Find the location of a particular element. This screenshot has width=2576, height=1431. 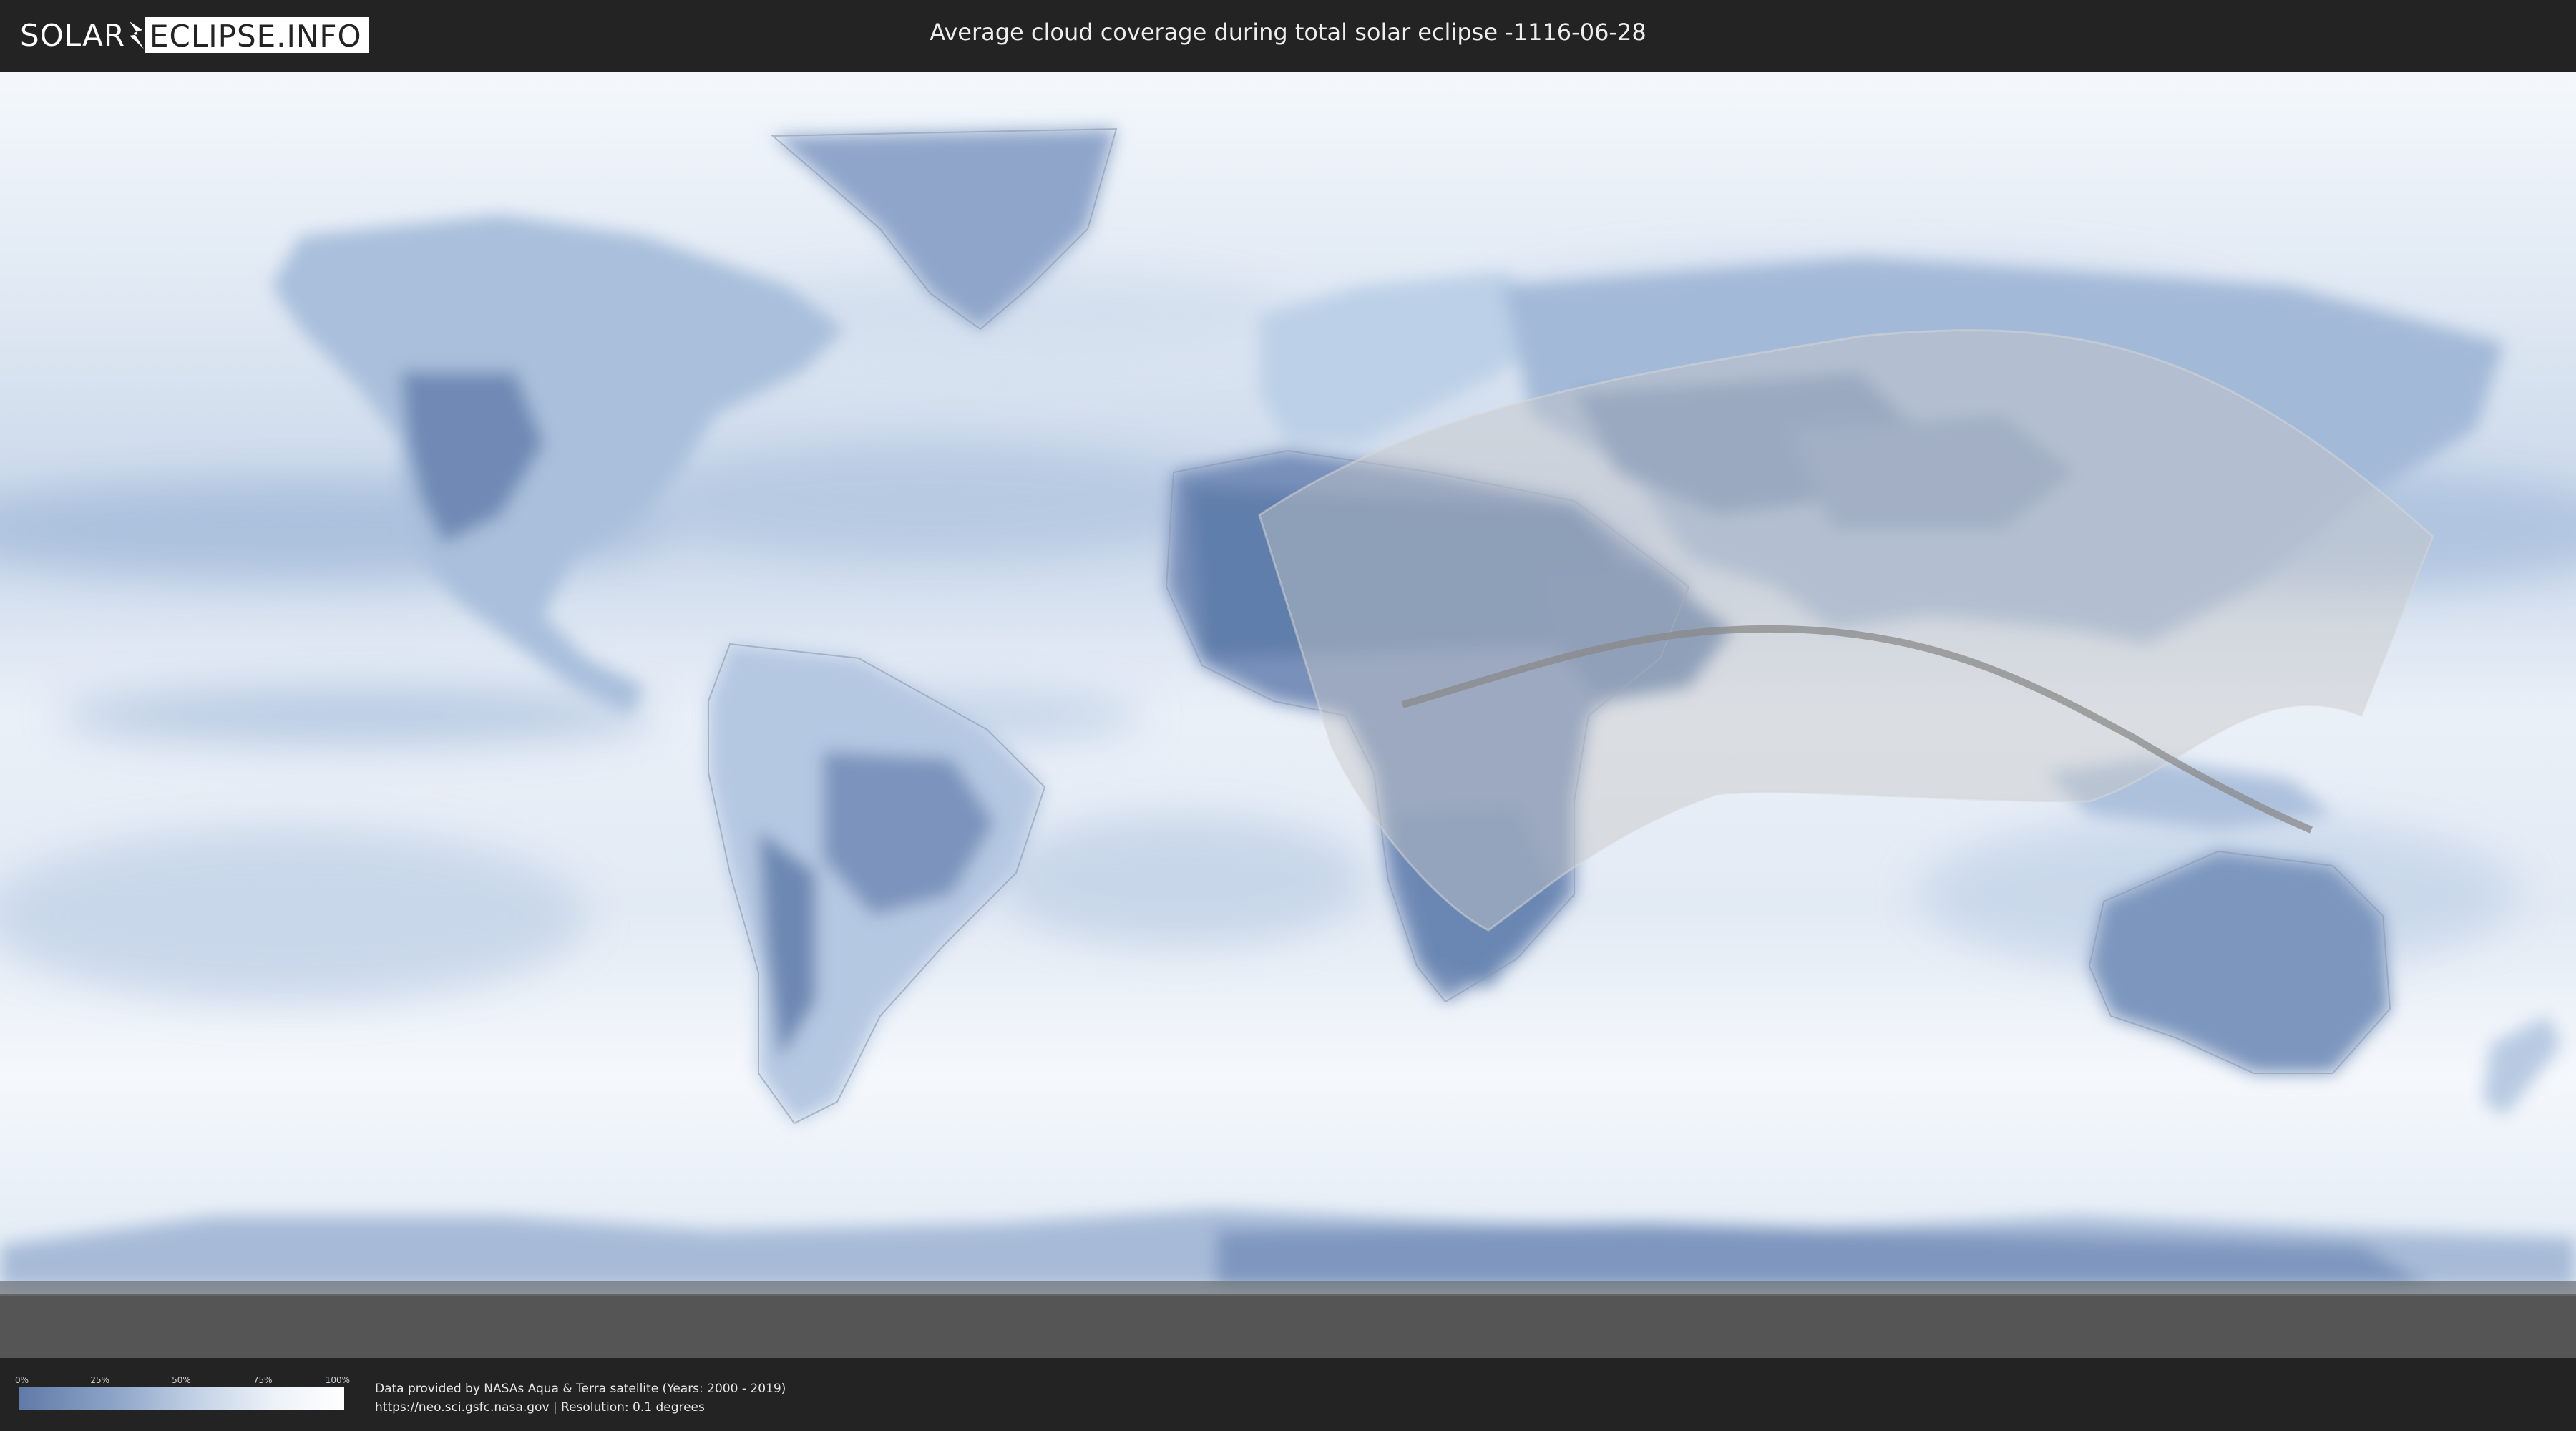

legend-tick: 50% is located at coordinates (181, 1380).